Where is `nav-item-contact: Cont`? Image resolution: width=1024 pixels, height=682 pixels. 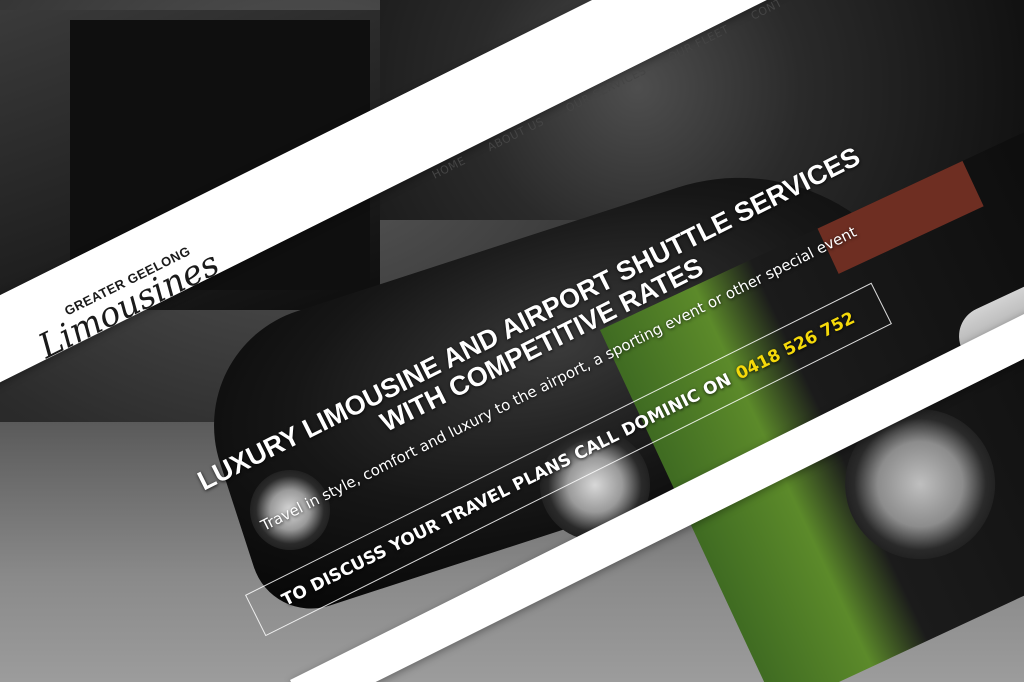
nav-item-contact: Cont is located at coordinates (767, 11).